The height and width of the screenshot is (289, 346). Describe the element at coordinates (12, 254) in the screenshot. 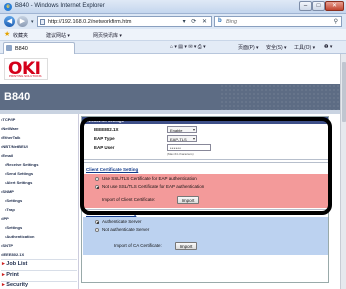

I see `sidebar-item-ieee8021x: •IEEE802.1X` at that location.